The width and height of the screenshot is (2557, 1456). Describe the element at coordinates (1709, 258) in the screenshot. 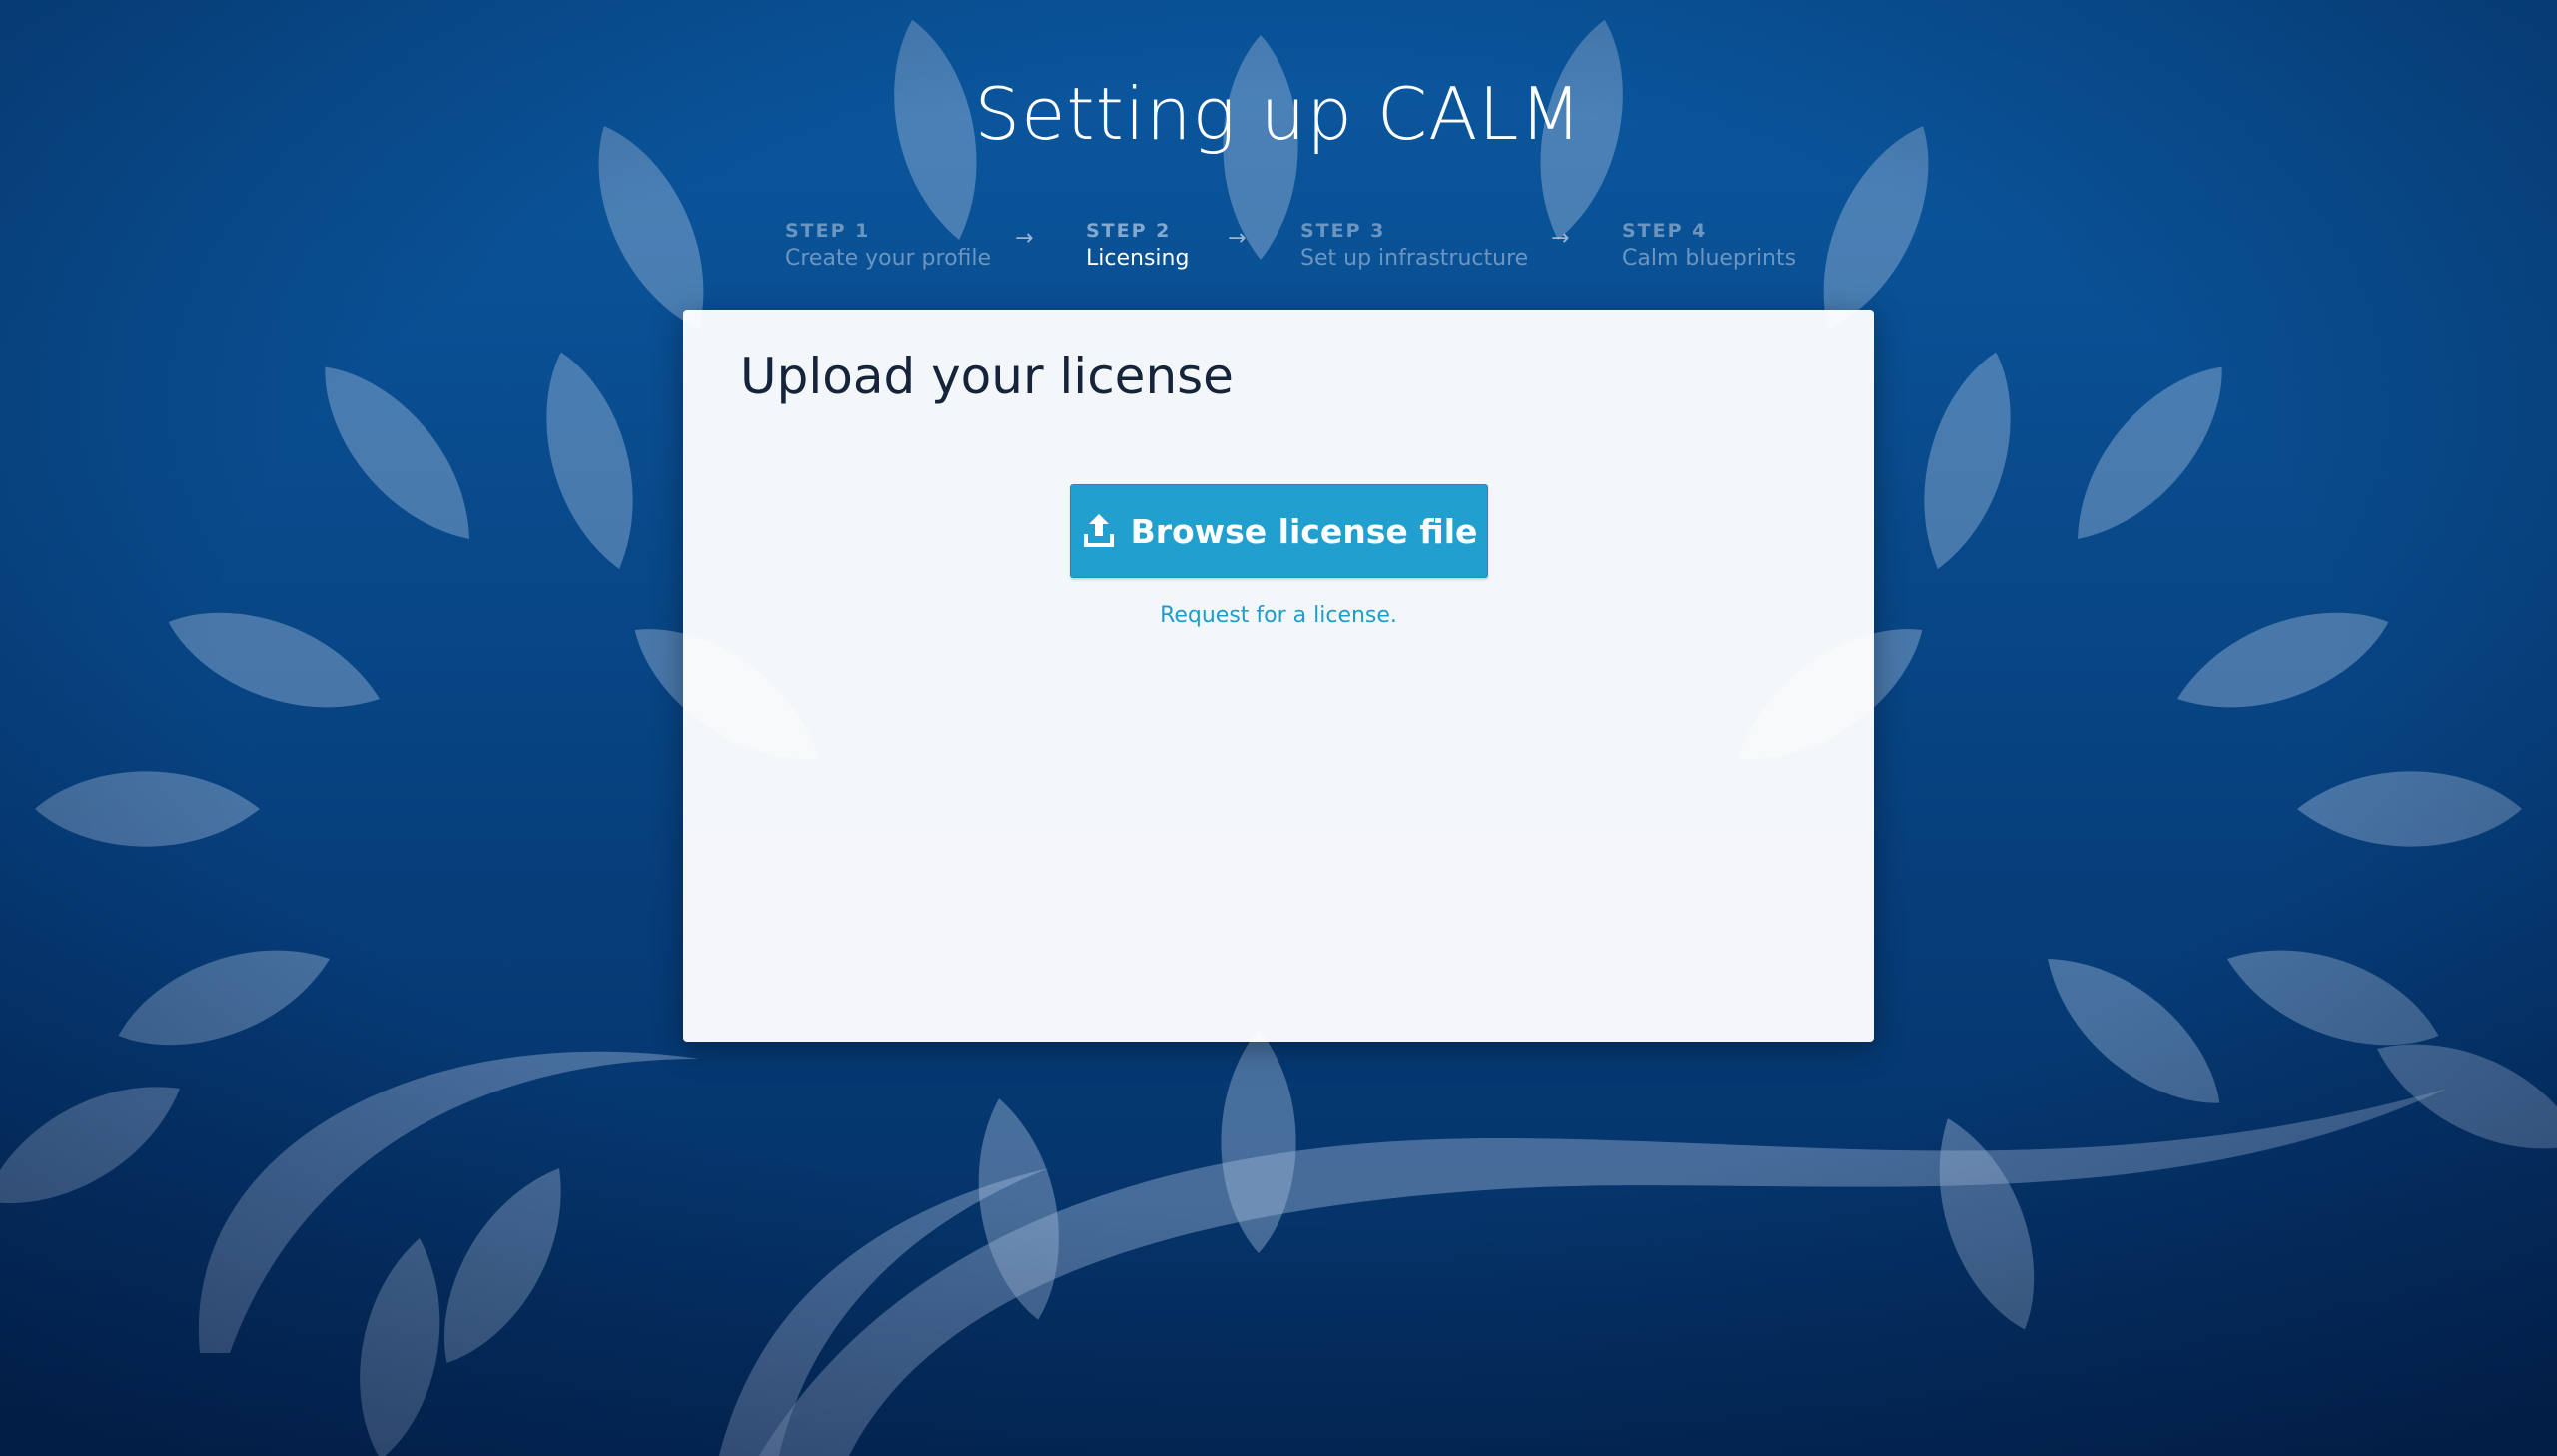

I see `step-label: Calm blueprints` at that location.